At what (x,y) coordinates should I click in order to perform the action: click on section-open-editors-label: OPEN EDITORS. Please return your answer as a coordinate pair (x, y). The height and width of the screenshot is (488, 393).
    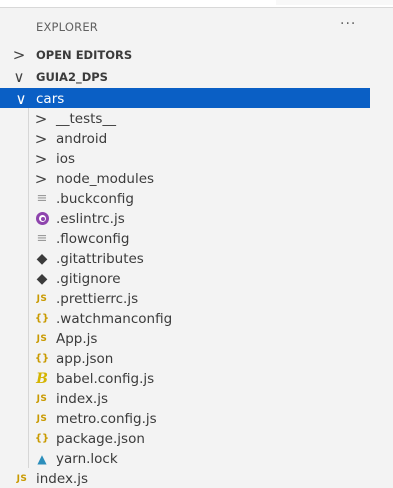
    Looking at the image, I should click on (84, 55).